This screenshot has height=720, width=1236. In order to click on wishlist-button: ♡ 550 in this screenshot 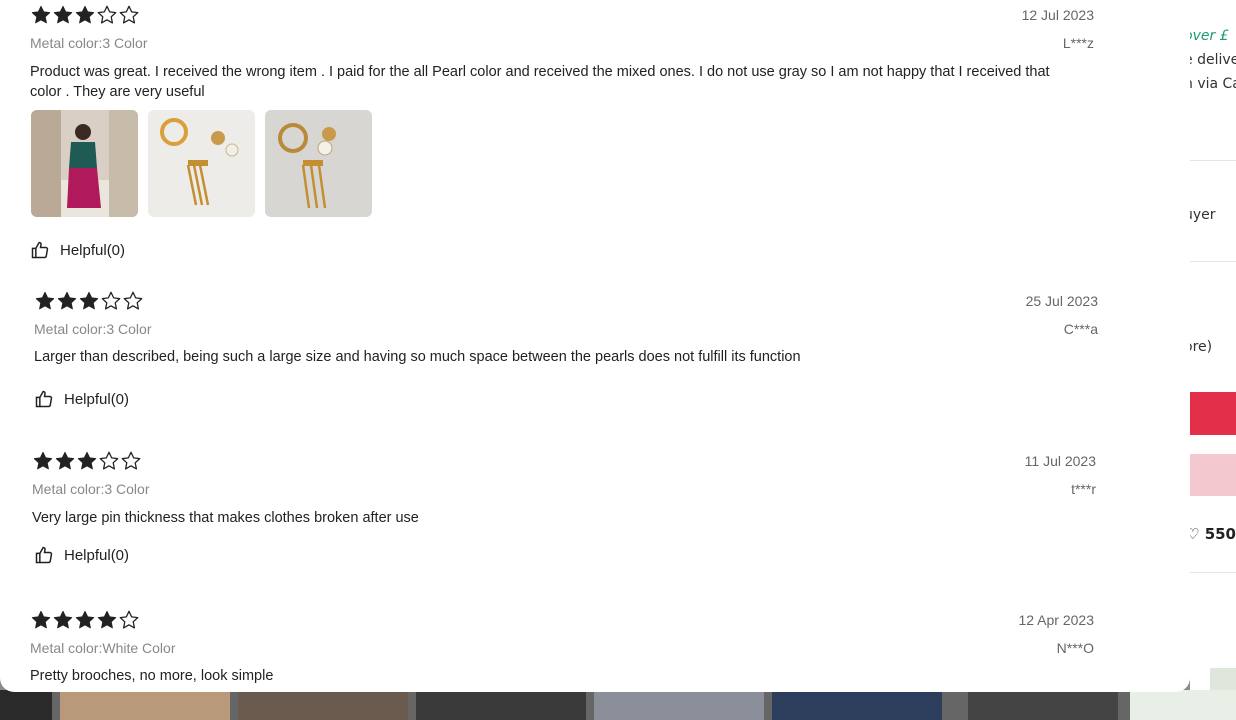, I will do `click(1213, 534)`.